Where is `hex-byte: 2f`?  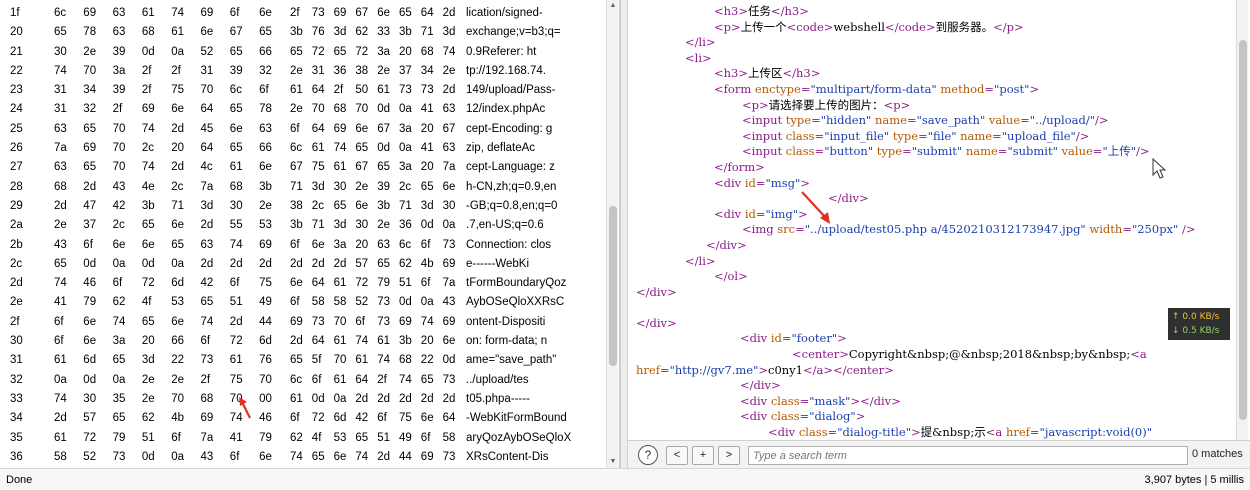 hex-byte: 2f is located at coordinates (176, 71).